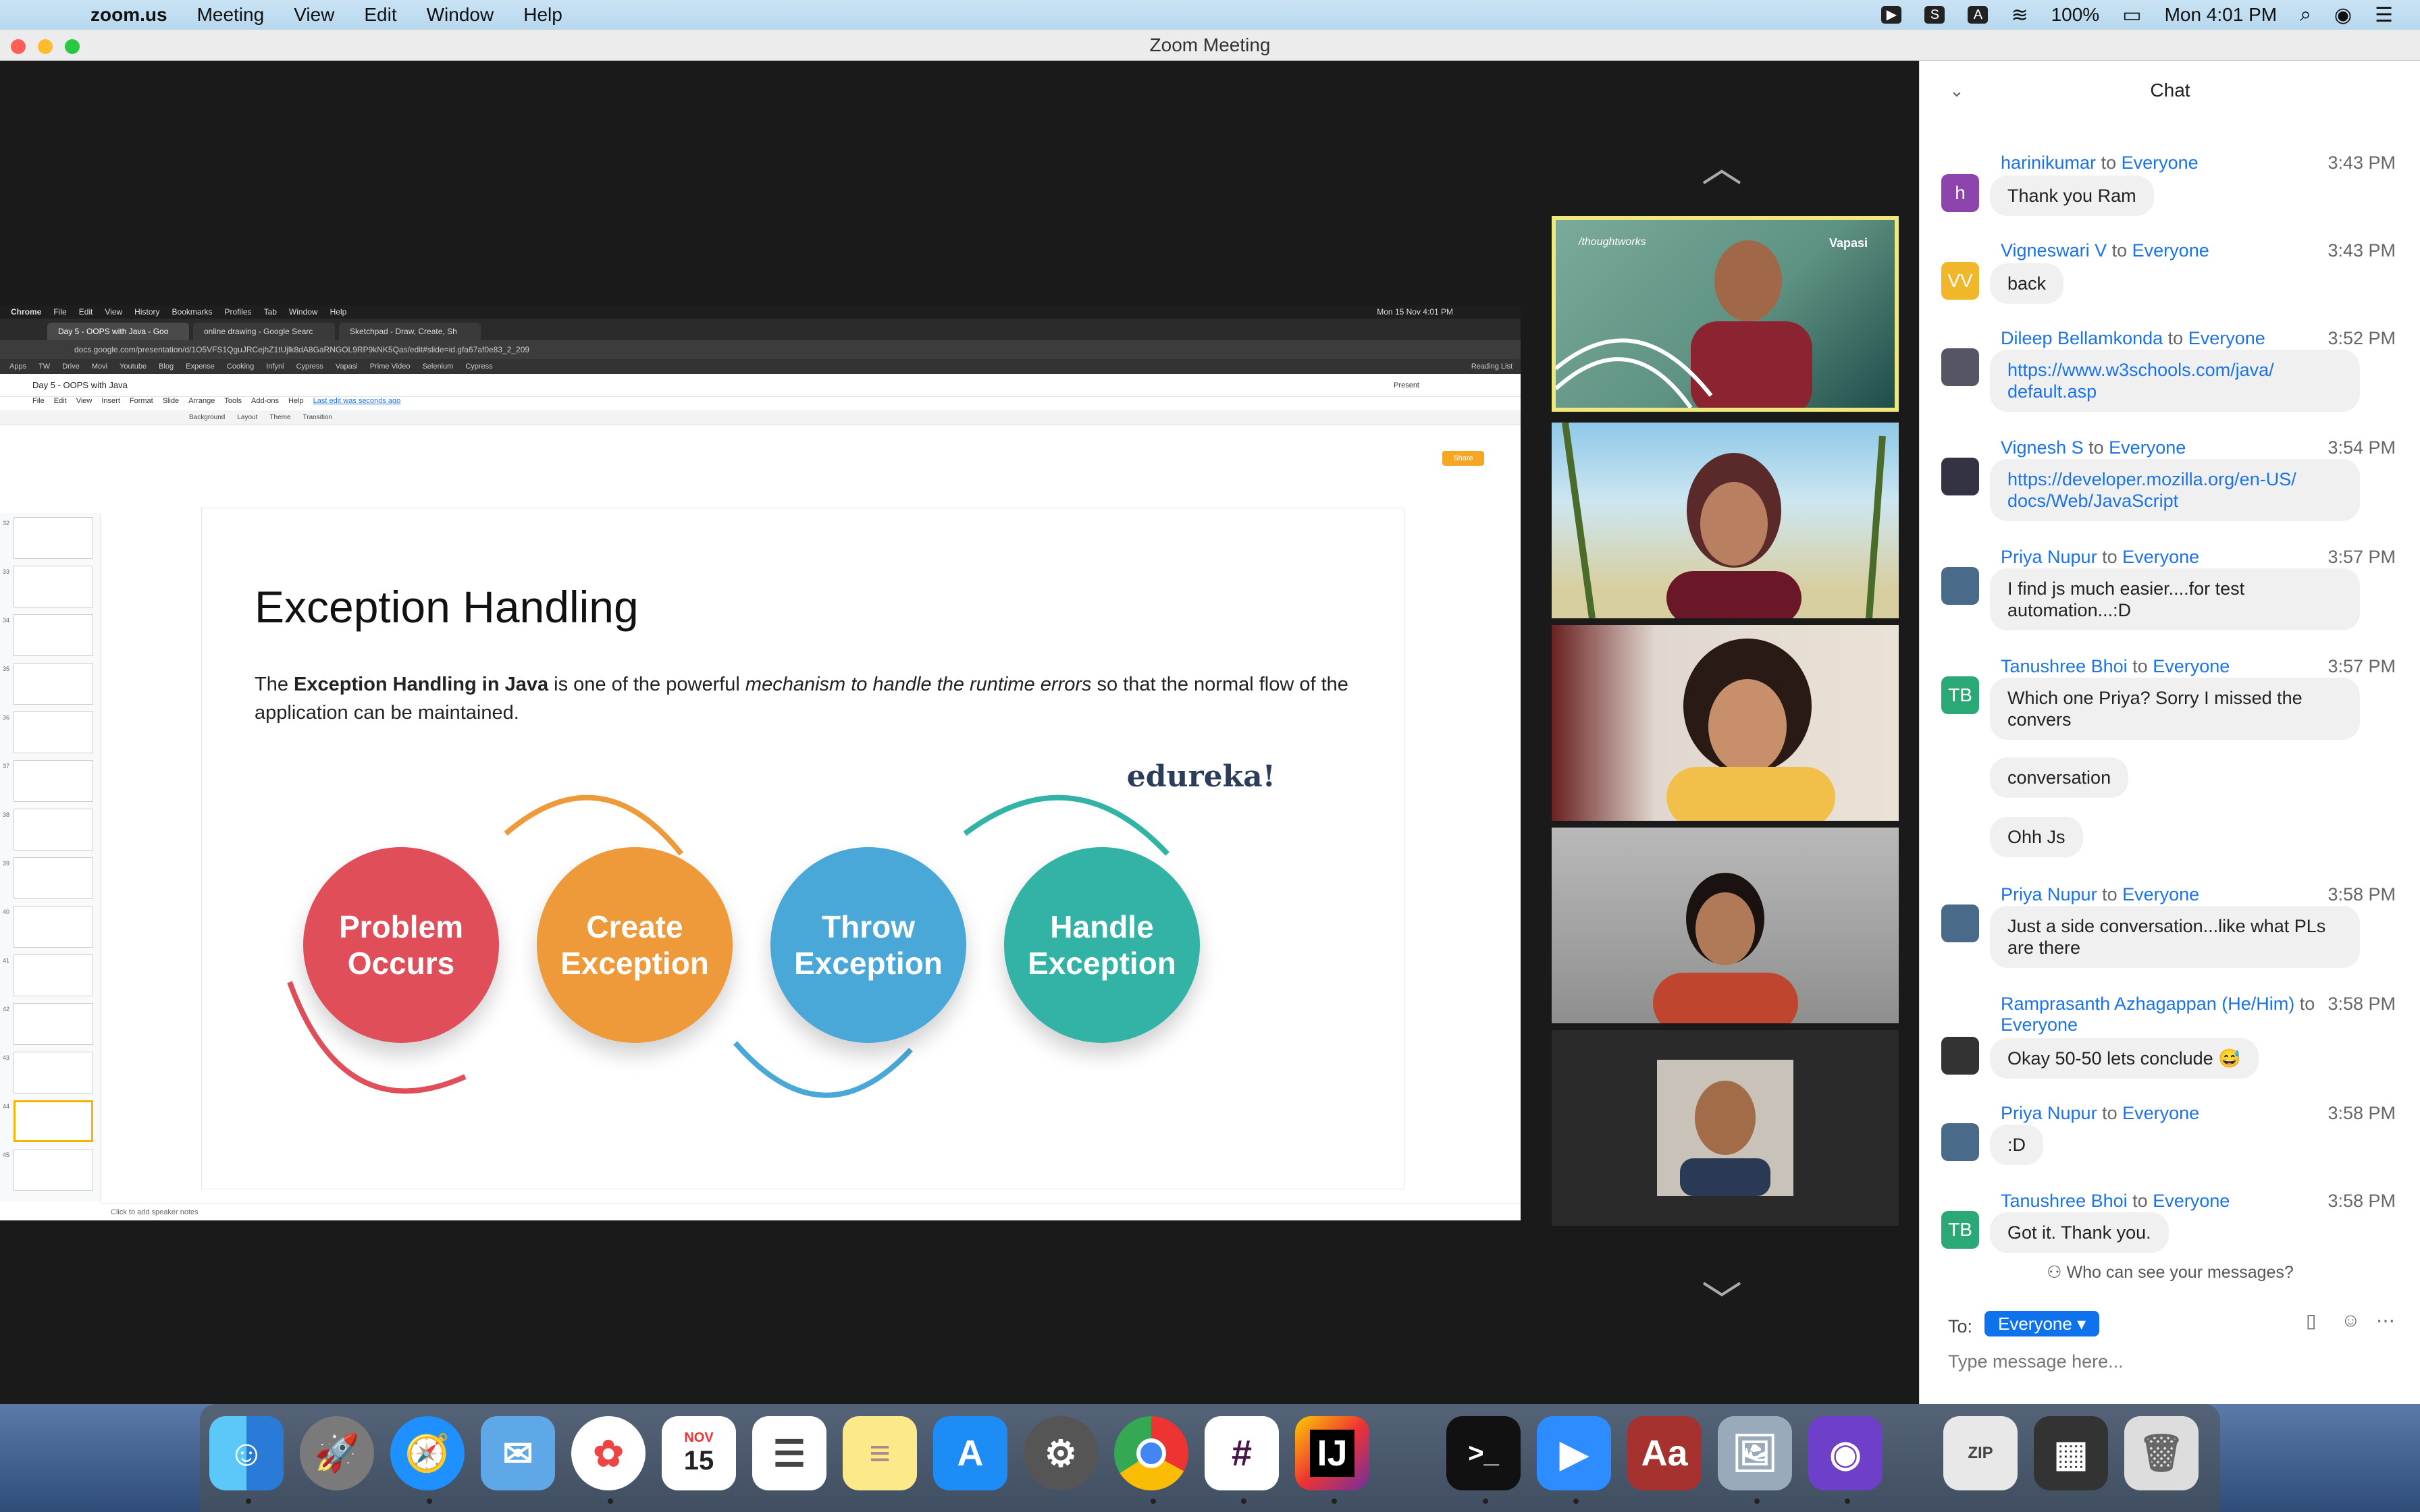 The image size is (2420, 1512). What do you see at coordinates (99, 366) in the screenshot?
I see `bookmark: Movi` at bounding box center [99, 366].